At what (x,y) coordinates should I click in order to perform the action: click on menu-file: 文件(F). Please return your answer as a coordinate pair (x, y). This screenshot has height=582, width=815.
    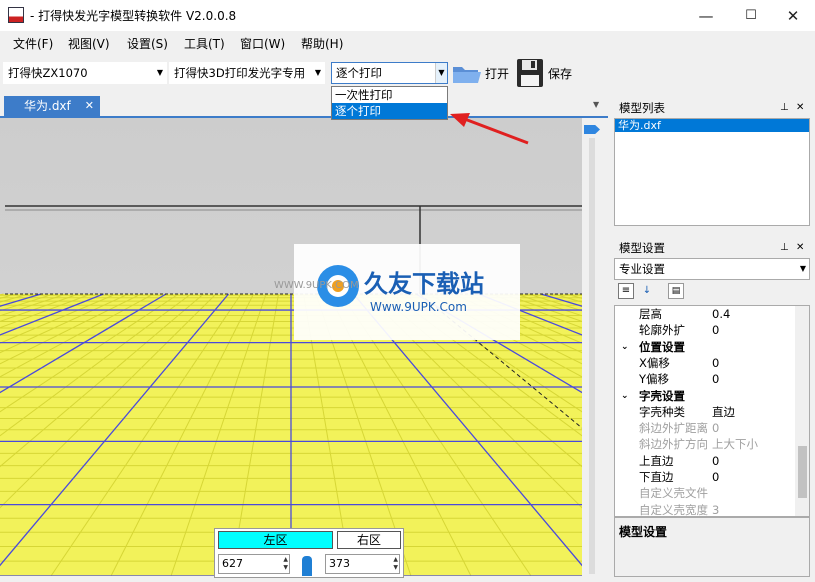
    Looking at the image, I should click on (33, 43).